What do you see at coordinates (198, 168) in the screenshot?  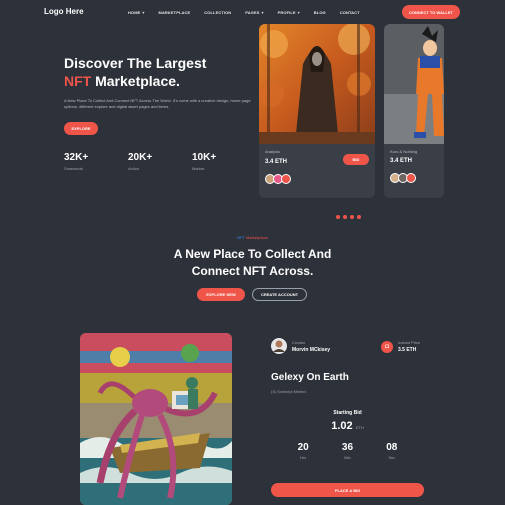 I see `stat-label: Market` at bounding box center [198, 168].